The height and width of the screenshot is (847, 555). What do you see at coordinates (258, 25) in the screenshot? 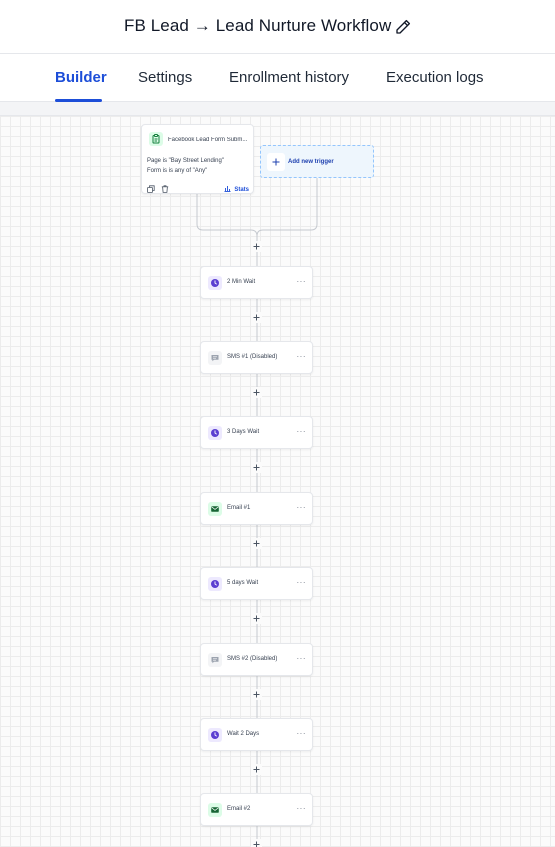
I see `page-title: FB Lead → Lead Nurture Workflow` at bounding box center [258, 25].